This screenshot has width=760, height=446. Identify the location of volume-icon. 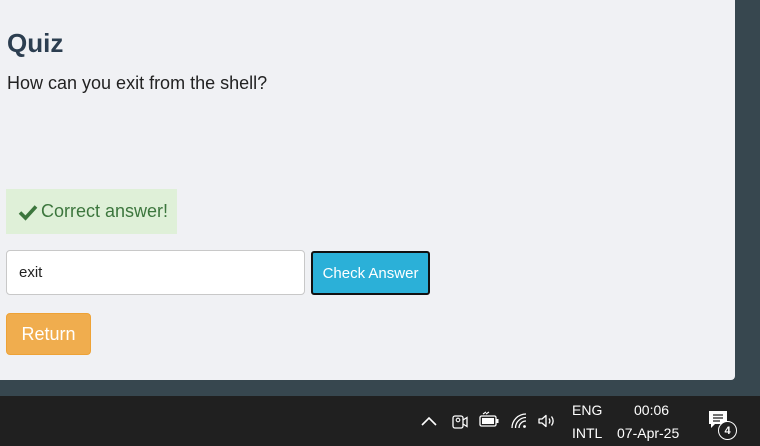
(547, 421).